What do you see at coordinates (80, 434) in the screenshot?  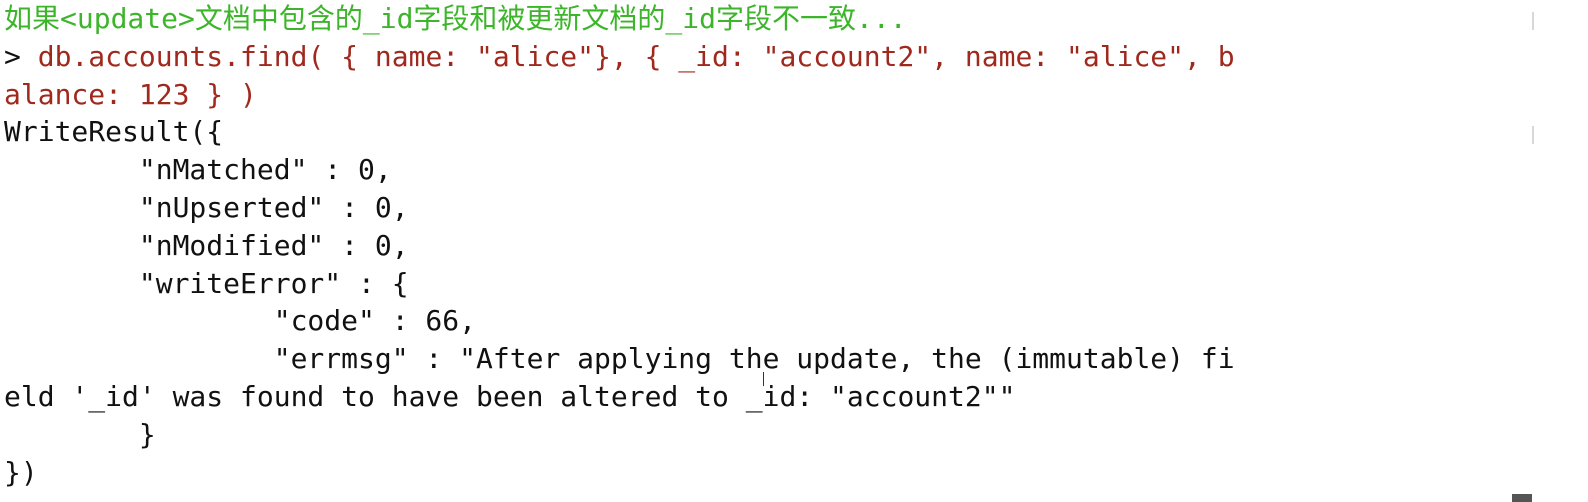 I see `output-line: }` at bounding box center [80, 434].